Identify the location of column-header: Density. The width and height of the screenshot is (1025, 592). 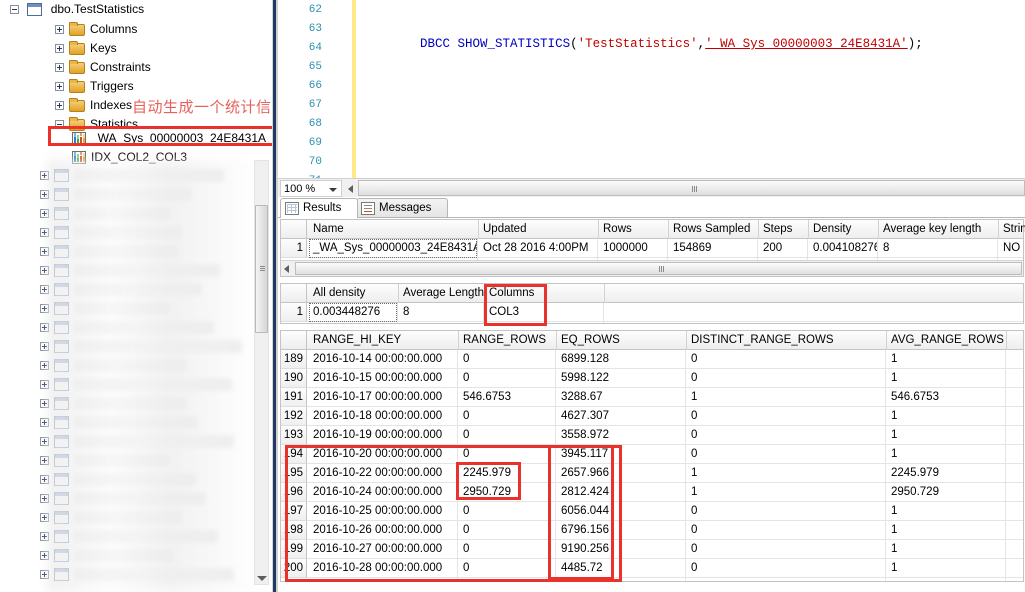
(844, 229).